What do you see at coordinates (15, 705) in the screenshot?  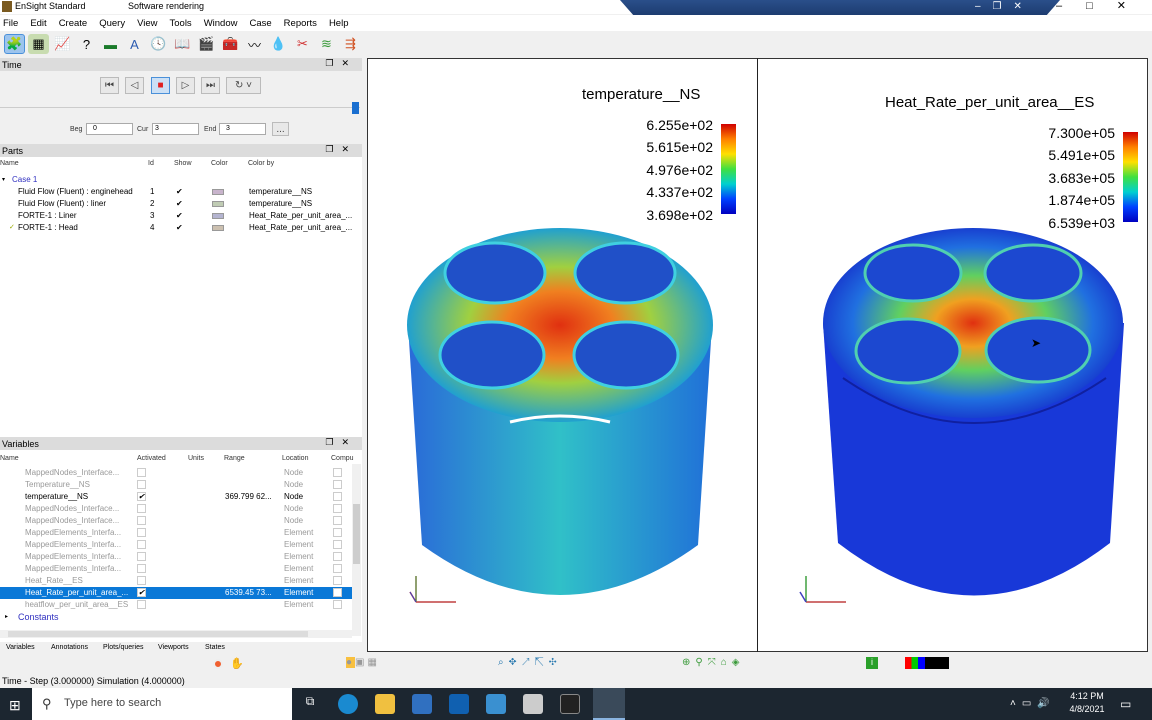 I see `windows-start-icon: ⊞` at bounding box center [15, 705].